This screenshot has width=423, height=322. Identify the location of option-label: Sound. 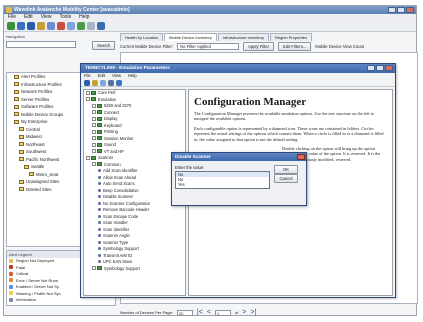
(110, 144).